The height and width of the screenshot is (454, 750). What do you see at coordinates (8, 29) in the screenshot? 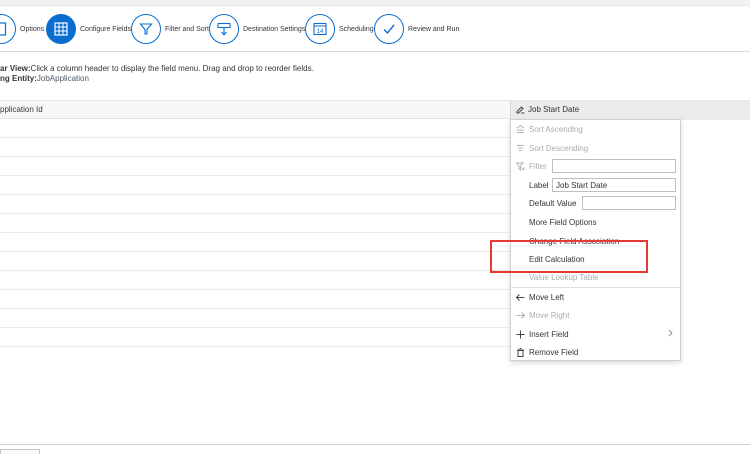
I see `document-icon` at bounding box center [8, 29].